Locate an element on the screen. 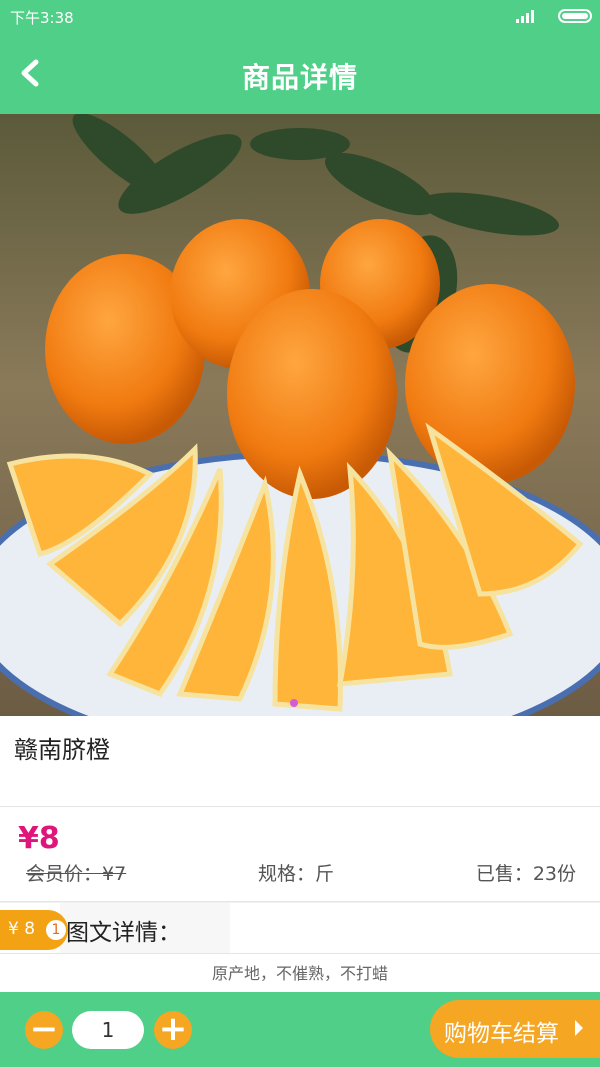 This screenshot has height=1067, width=600. app-header: 商品详情 is located at coordinates (300, 73).